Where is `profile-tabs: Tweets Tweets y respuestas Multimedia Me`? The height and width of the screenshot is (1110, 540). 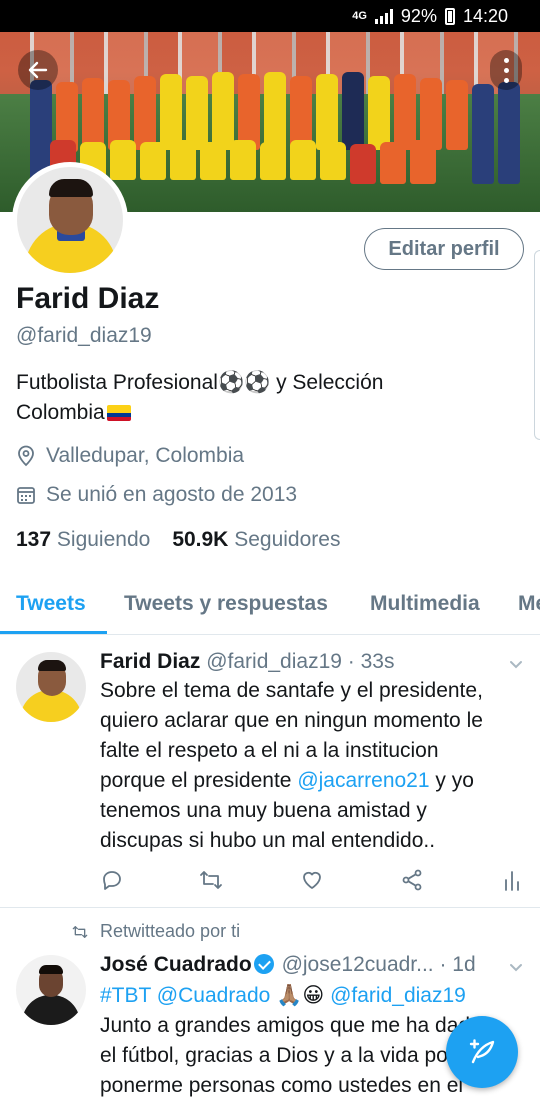 profile-tabs: Tweets Tweets y respuestas Multimedia Me is located at coordinates (270, 607).